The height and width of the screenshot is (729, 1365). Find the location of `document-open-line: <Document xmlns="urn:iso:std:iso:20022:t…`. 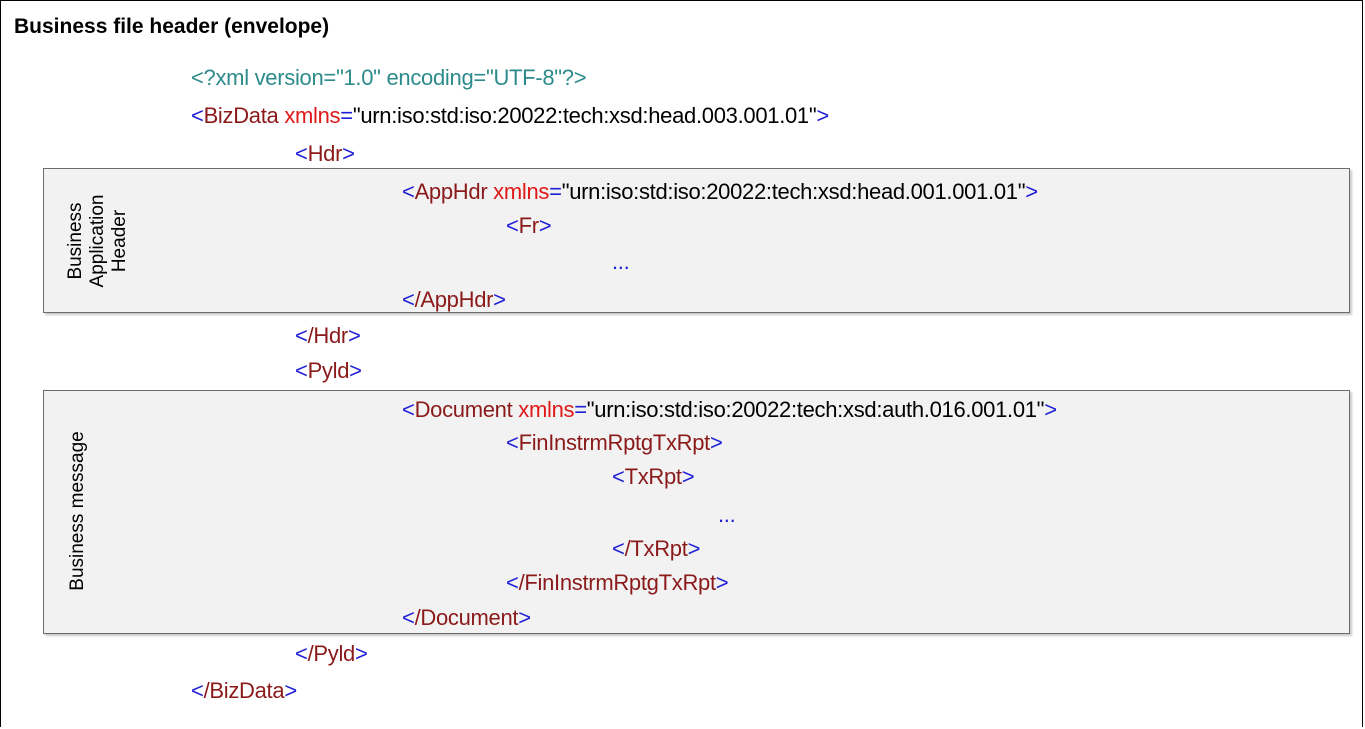

document-open-line: <Document xmlns="urn:iso:std:iso:20022:t… is located at coordinates (729, 409).